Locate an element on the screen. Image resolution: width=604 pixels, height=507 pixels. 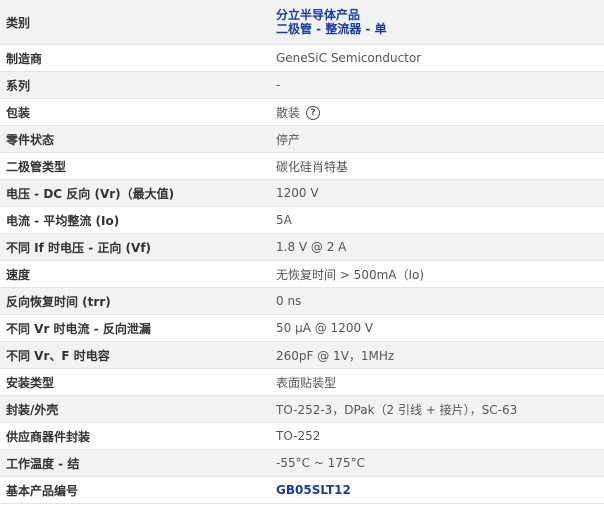
spec-row-forward-voltage: 不同 If 时电压 - 正向 (Vf) 1.8 V @ 2 A is located at coordinates (302, 247).